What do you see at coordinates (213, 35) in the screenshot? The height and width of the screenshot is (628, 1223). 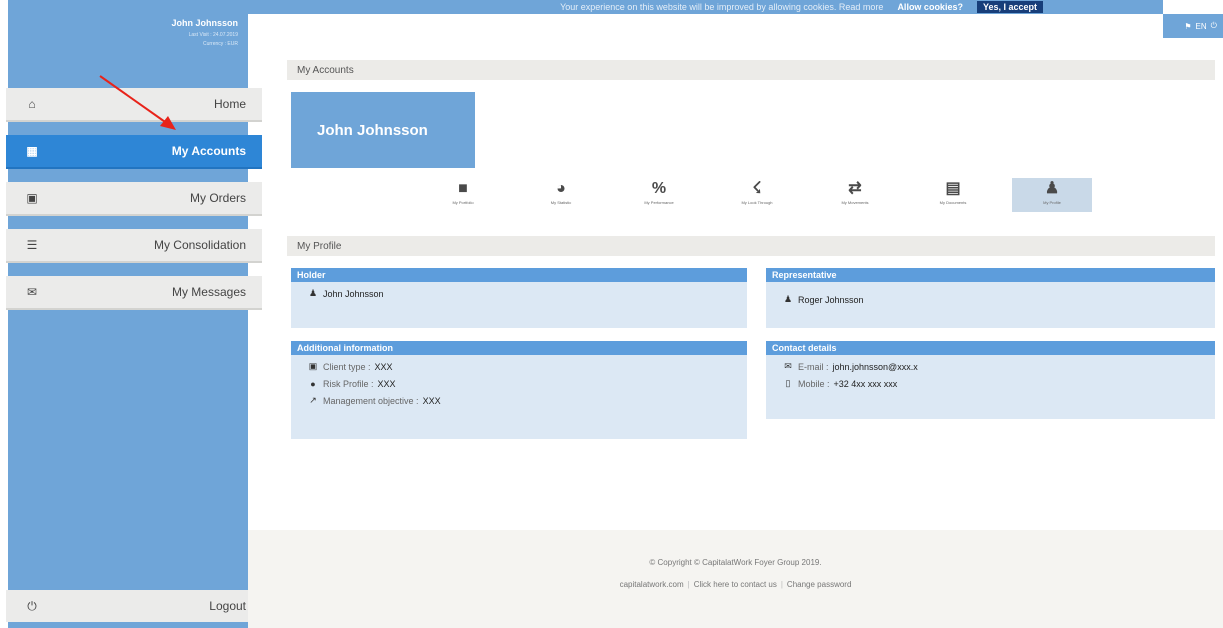 I see `last-visit: Last Visit : 24.07.2019` at bounding box center [213, 35].